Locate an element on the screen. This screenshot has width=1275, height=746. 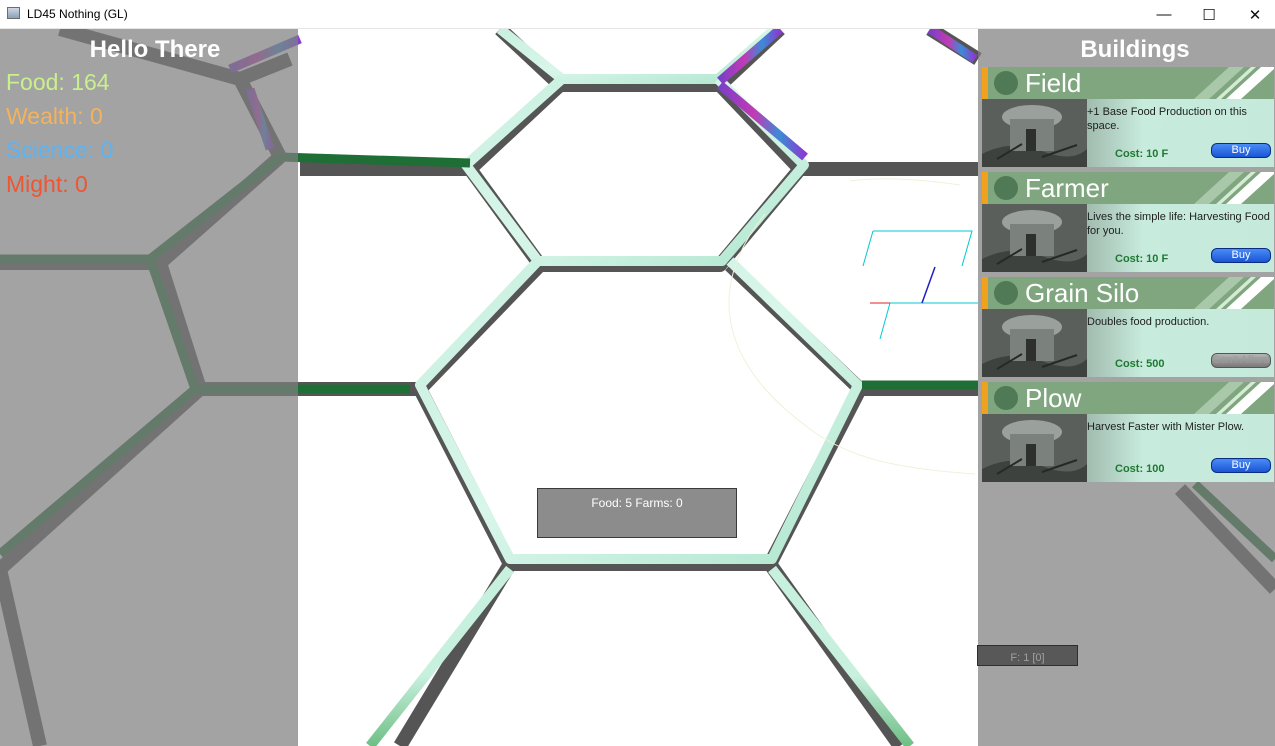
colorful-edge is located at coordinates (603, 95).